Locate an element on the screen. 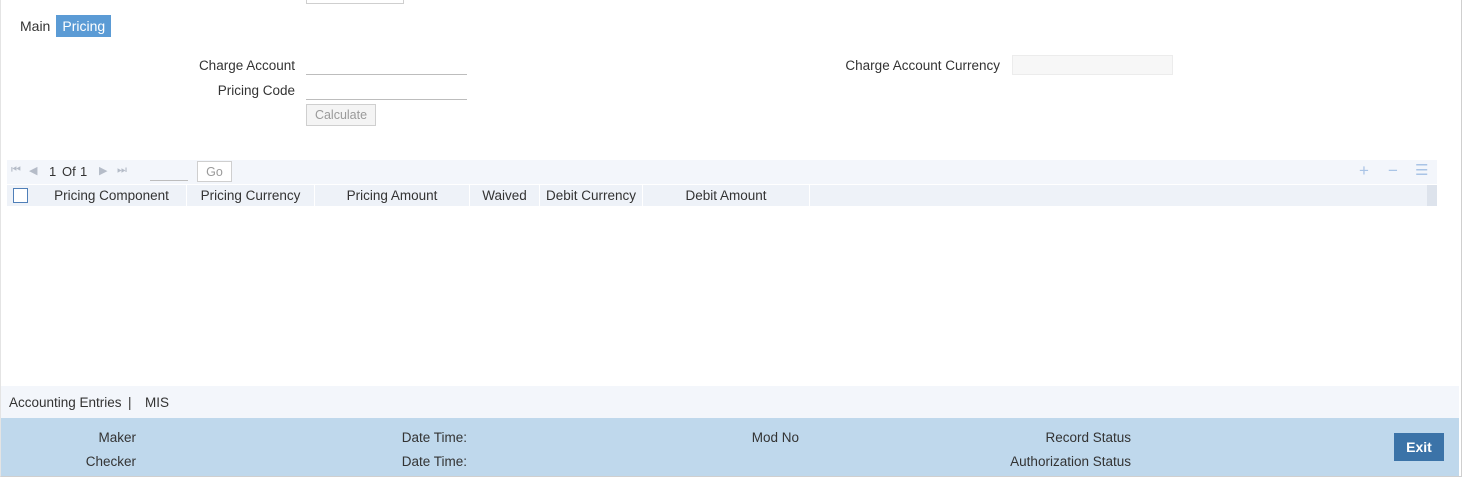 This screenshot has height=478, width=1462. single-view-icon: ☰ is located at coordinates (1421, 171).